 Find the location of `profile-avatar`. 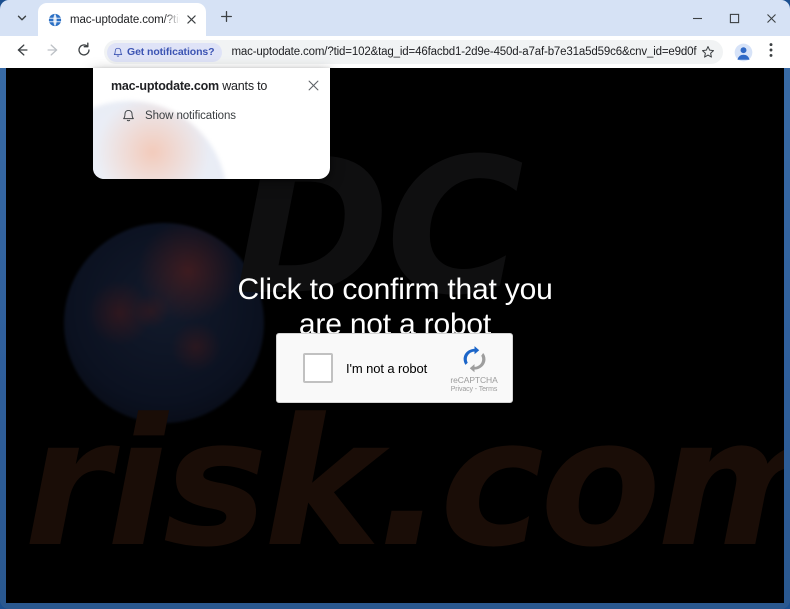

profile-avatar is located at coordinates (743, 52).